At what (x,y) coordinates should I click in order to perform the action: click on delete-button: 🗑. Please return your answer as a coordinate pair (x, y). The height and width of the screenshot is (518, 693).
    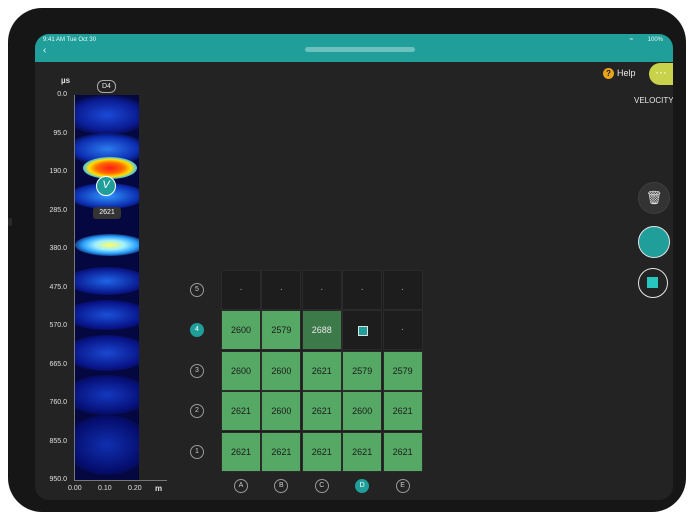
    Looking at the image, I should click on (654, 198).